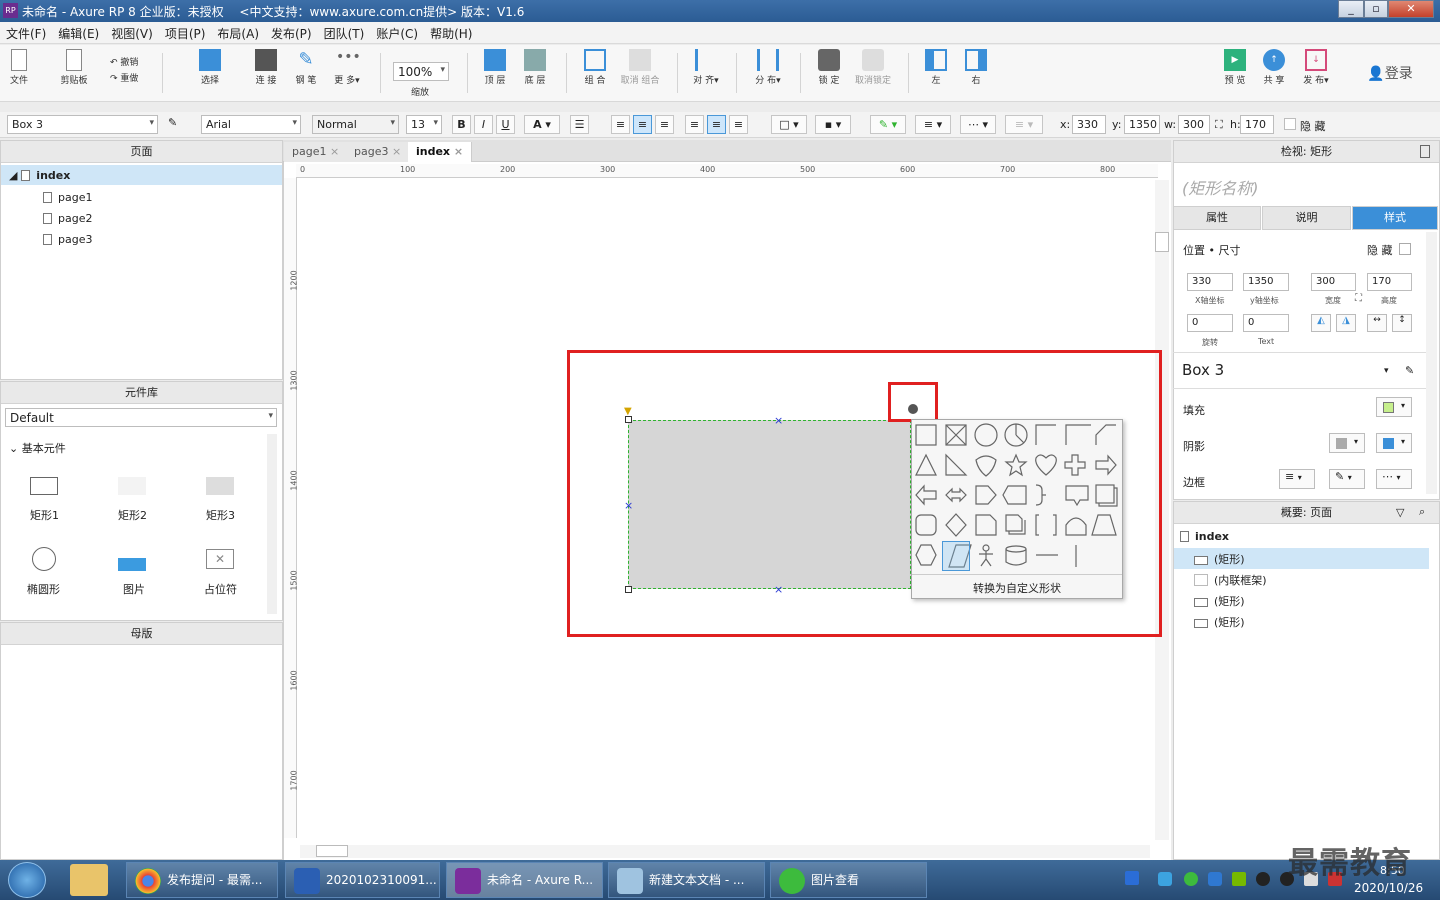 This screenshot has width=1440, height=900. Describe the element at coordinates (1402, 323) in the screenshot. I see `fit-height-icon: ↕` at that location.